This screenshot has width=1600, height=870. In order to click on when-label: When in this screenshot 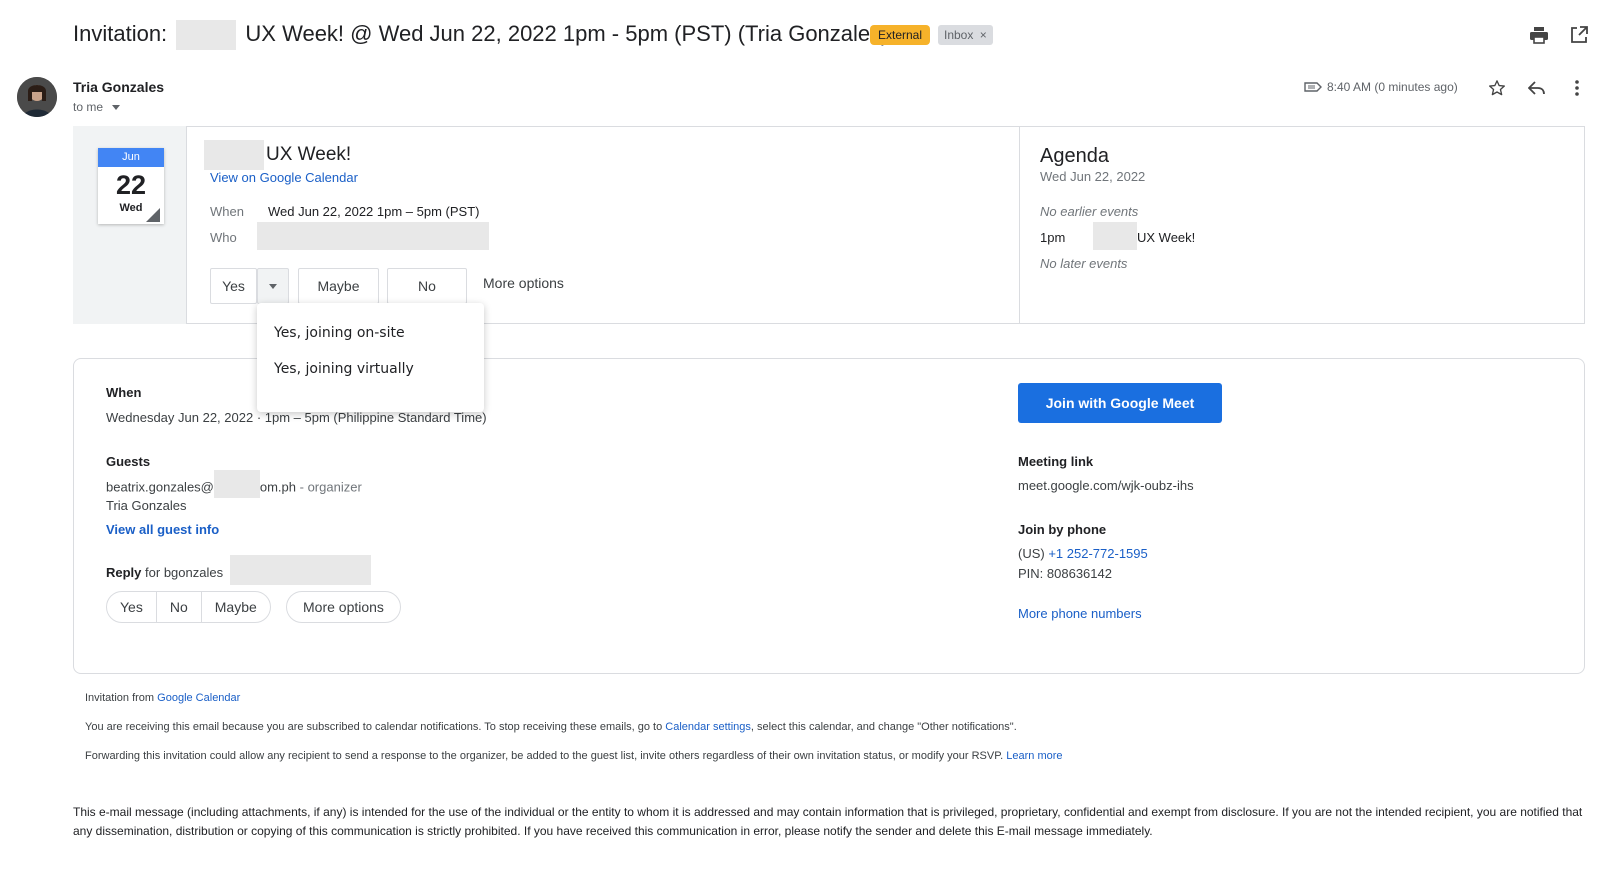, I will do `click(227, 211)`.